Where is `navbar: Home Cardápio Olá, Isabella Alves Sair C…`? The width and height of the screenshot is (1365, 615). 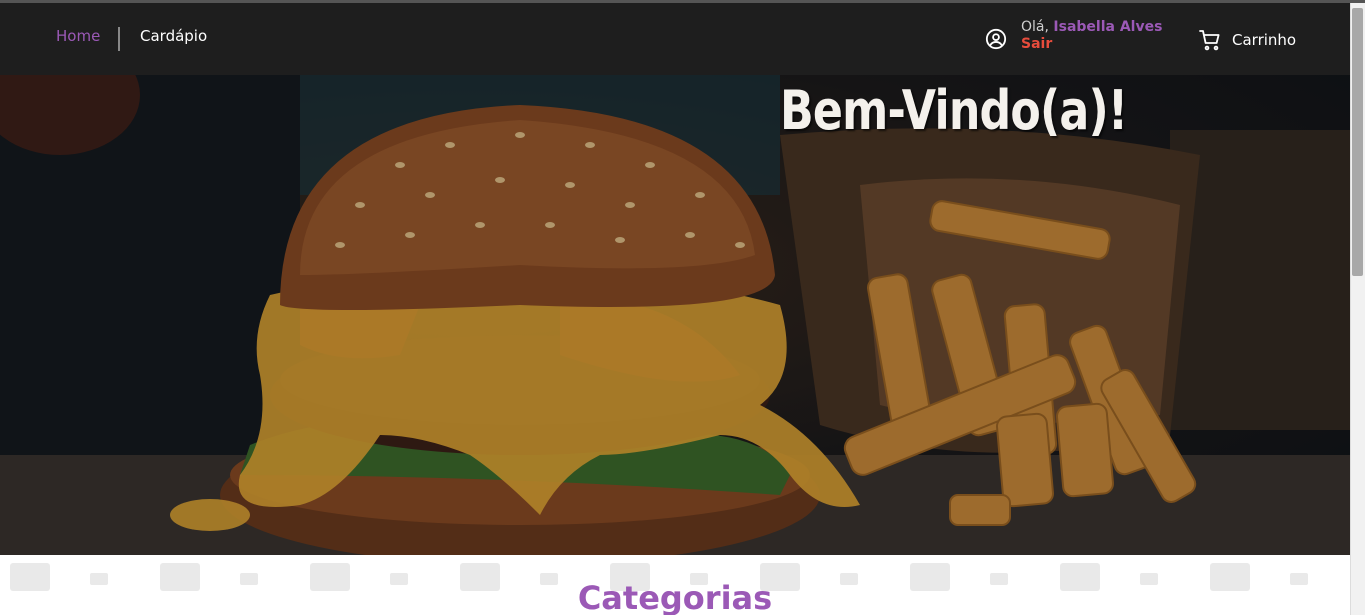
navbar: Home Cardápio Olá, Isabella Alves Sair C… is located at coordinates (675, 39).